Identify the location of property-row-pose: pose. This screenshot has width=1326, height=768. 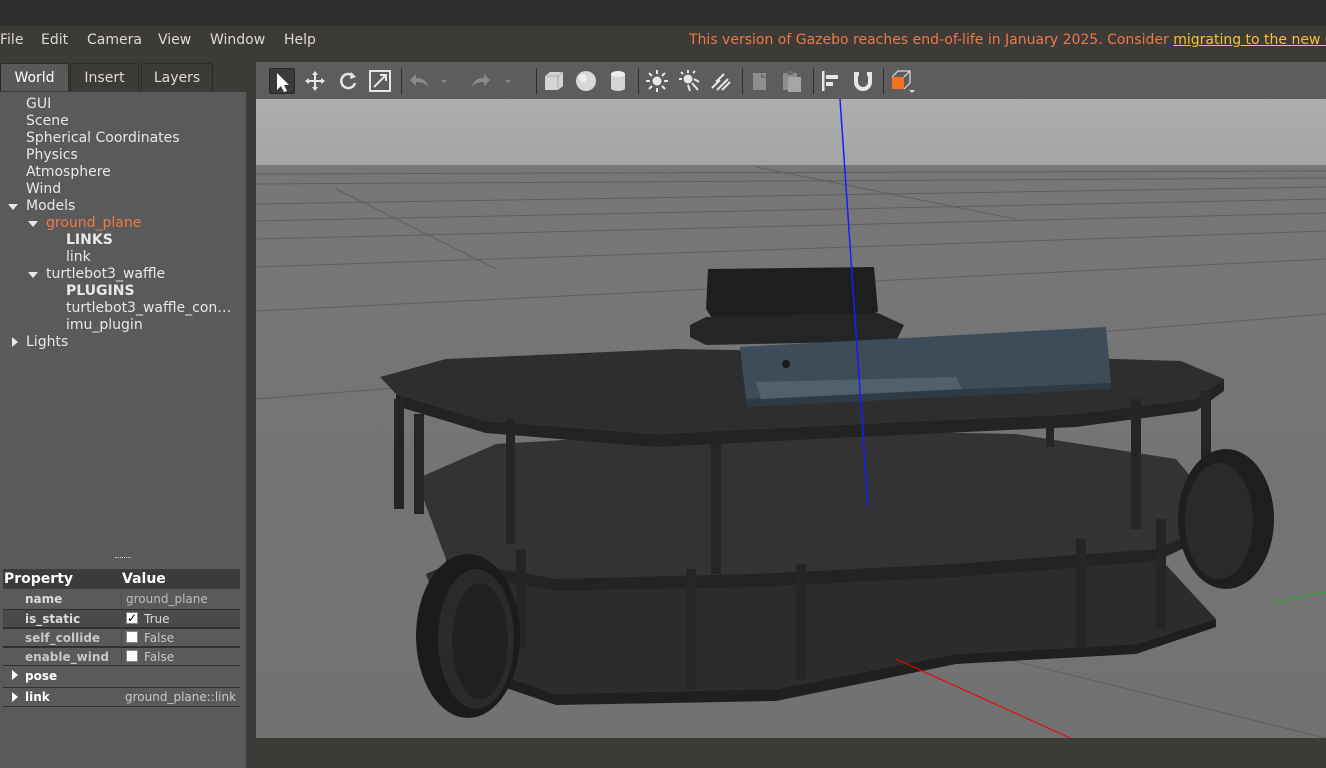
(121, 676).